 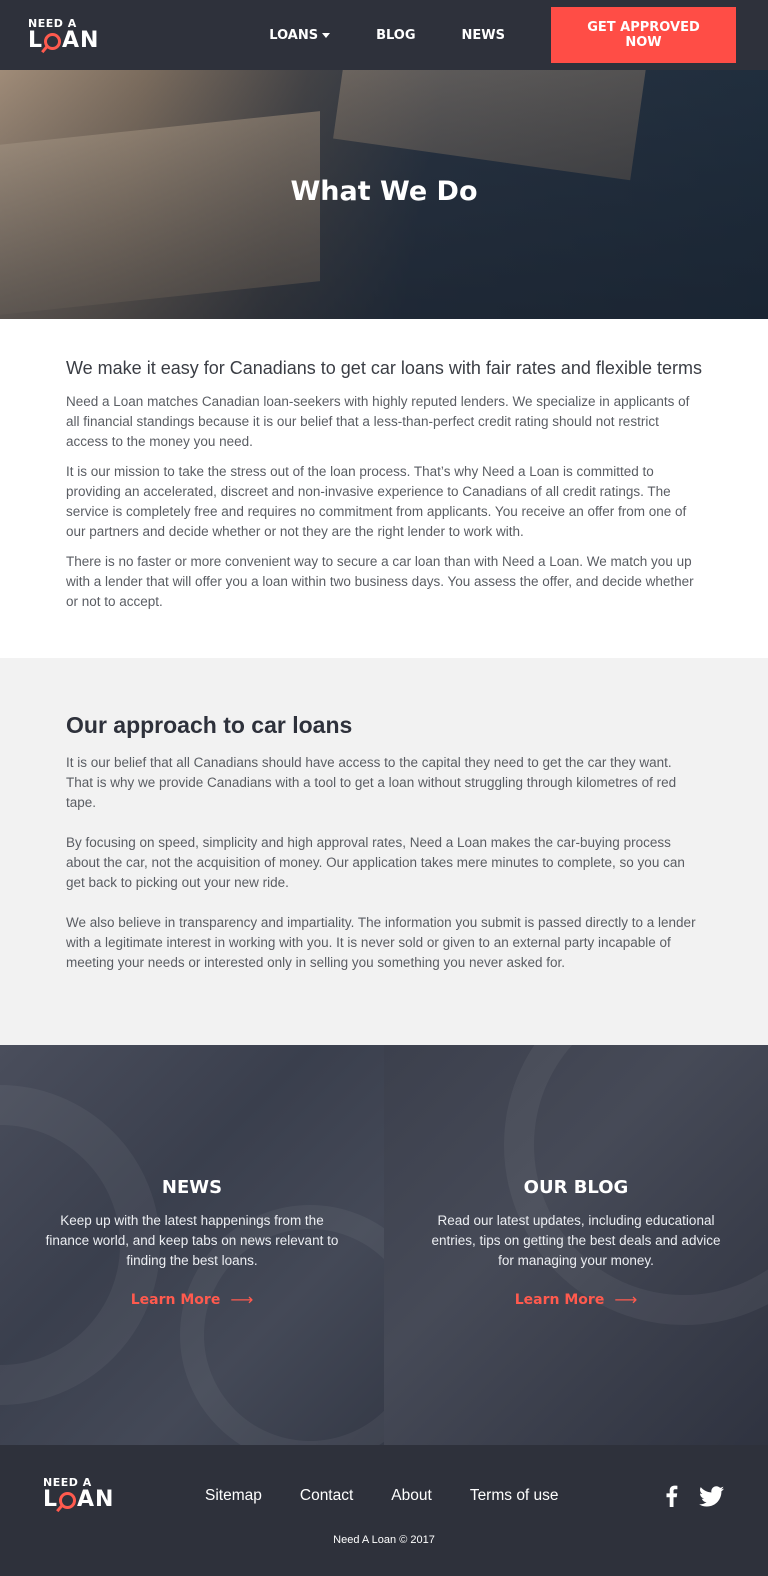 I want to click on footer-logo: NEED A L AN, so click(x=78, y=1494).